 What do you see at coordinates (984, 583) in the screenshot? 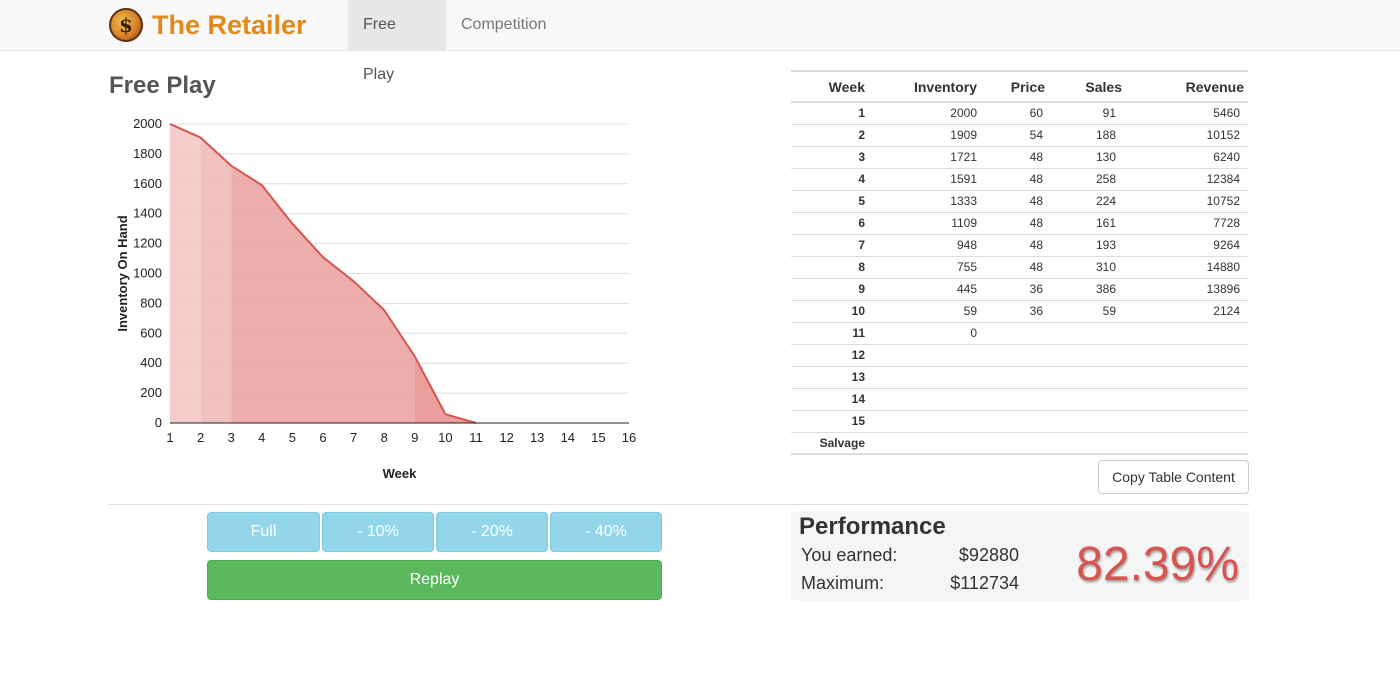
I see `maximum-value: $112734` at bounding box center [984, 583].